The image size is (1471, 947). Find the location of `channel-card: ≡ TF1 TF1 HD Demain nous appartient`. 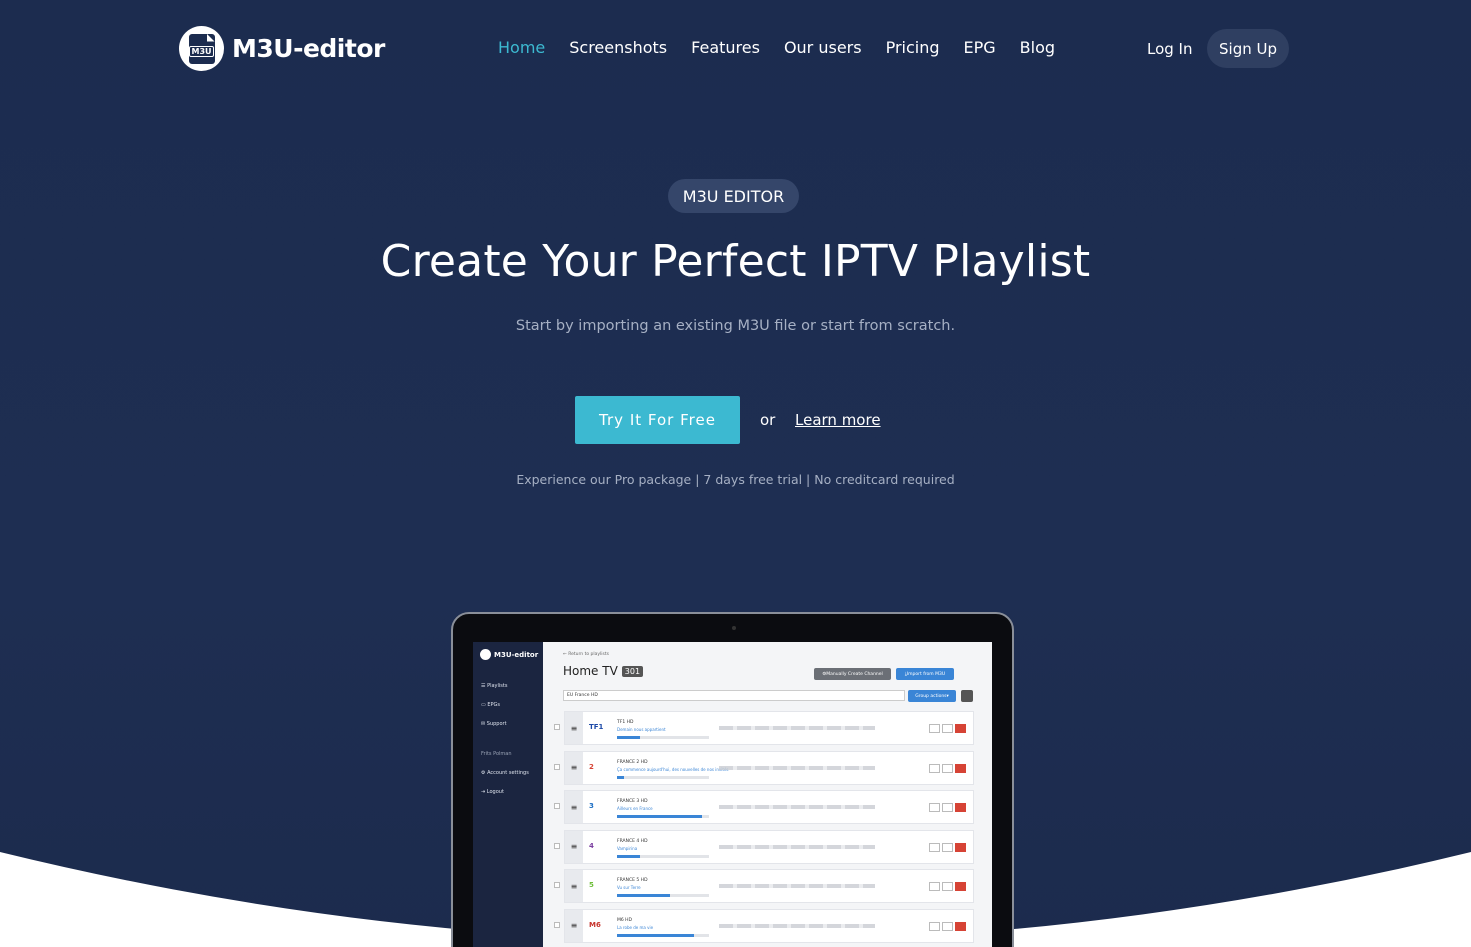

channel-card: ≡ TF1 TF1 HD Demain nous appartient is located at coordinates (769, 728).